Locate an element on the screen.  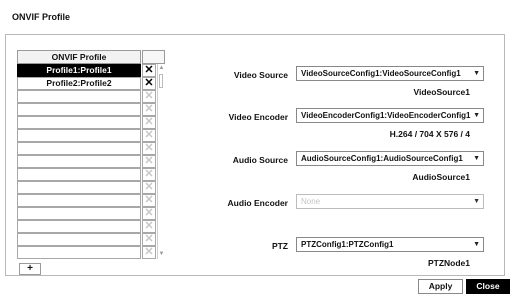
ptz-select: PTZConfig1:PTZConfig1 ▼ is located at coordinates (390, 244).